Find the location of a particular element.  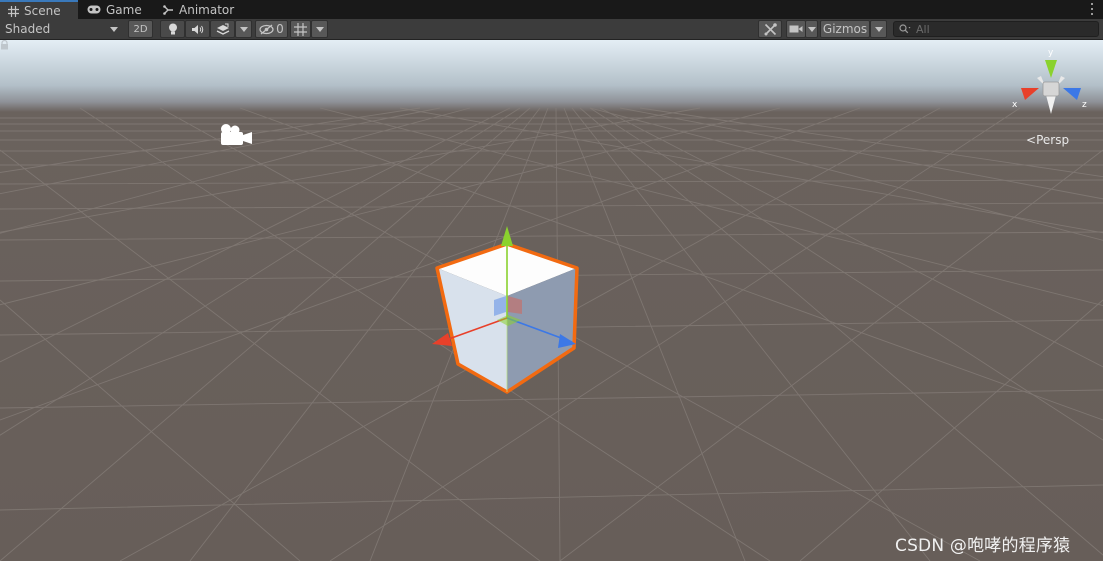

gizmo-x-label: x is located at coordinates (1015, 105).